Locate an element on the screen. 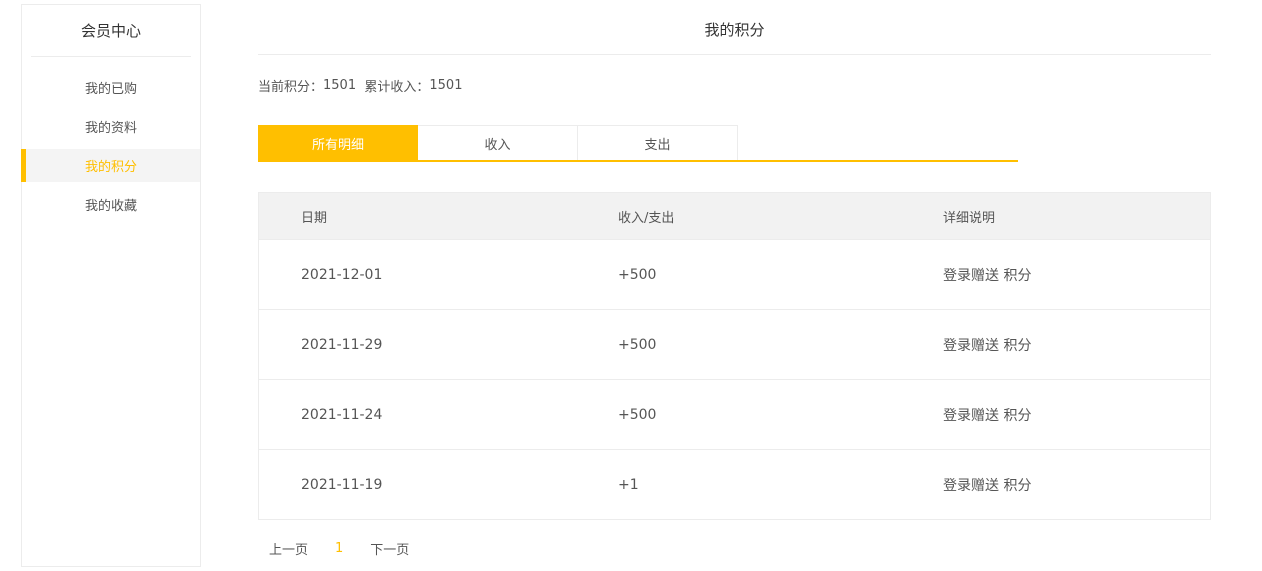 The width and height of the screenshot is (1262, 571). row-amount: +1 is located at coordinates (628, 484).